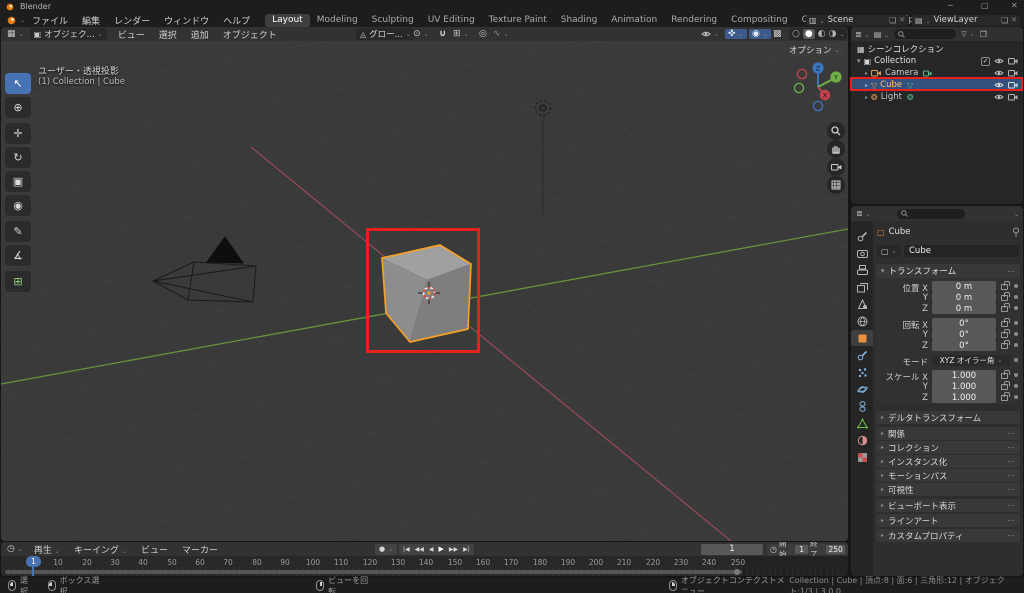 The width and height of the screenshot is (1024, 593). Describe the element at coordinates (1004, 20) in the screenshot. I see `view-layer-copy-icon: ❏` at that location.